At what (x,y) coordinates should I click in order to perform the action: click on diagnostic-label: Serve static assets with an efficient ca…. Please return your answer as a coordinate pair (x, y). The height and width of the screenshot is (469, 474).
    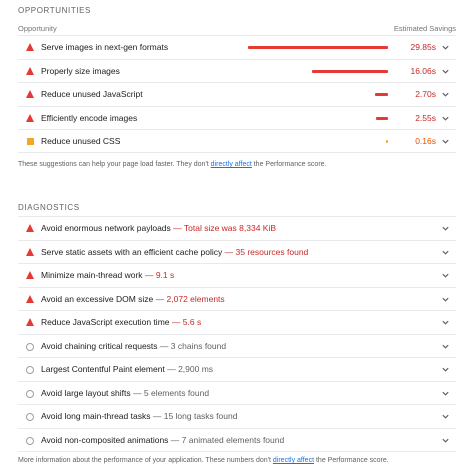
    Looking at the image, I should click on (132, 251).